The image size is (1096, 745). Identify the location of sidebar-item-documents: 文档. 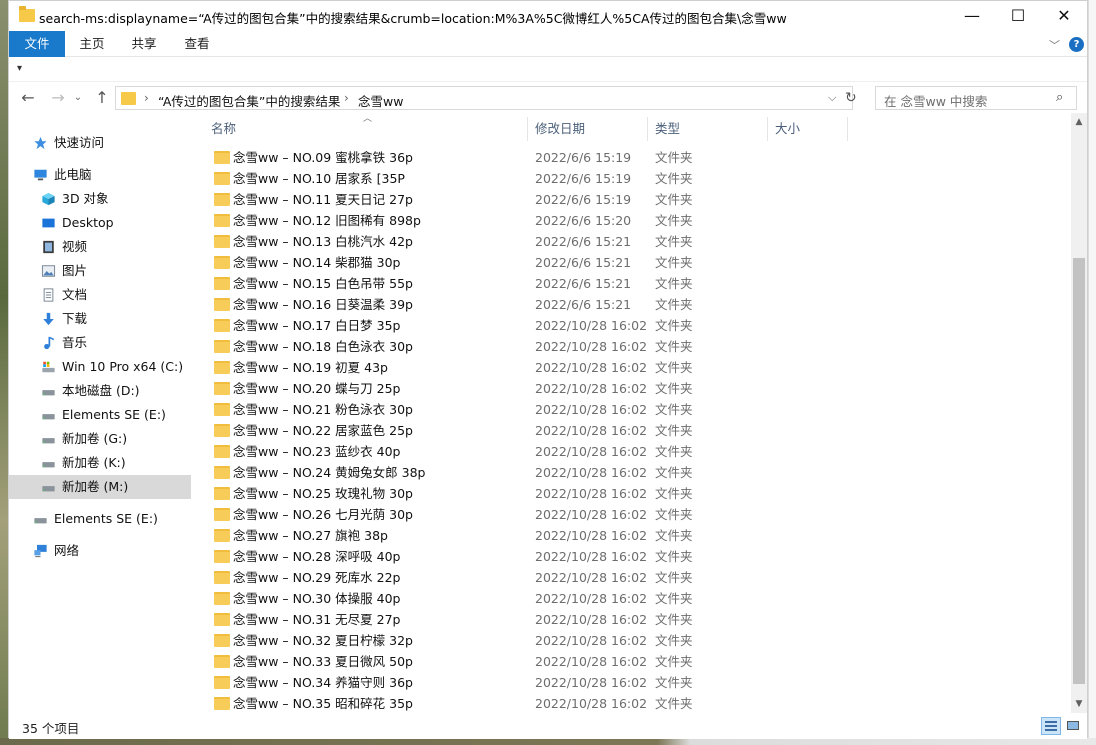
(100, 295).